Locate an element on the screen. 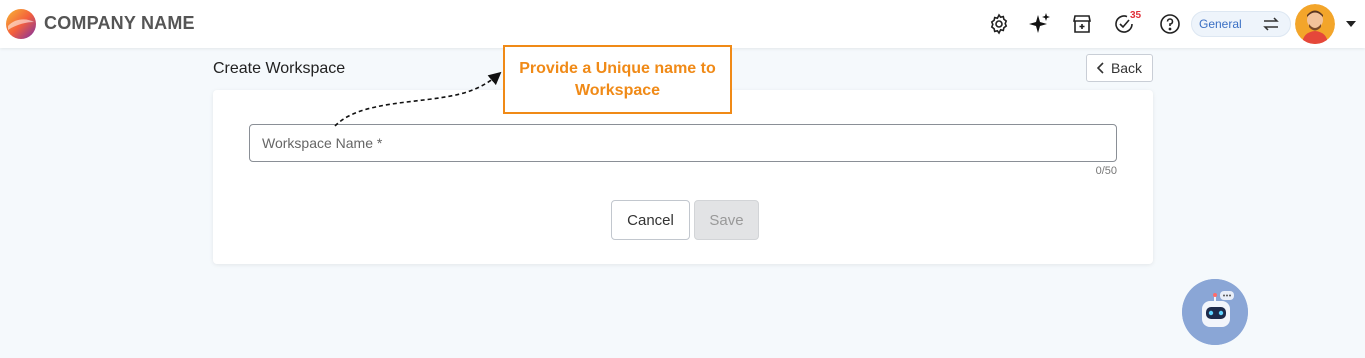 This screenshot has height=358, width=1365. chatbot-assistant-icon is located at coordinates (1215, 312).